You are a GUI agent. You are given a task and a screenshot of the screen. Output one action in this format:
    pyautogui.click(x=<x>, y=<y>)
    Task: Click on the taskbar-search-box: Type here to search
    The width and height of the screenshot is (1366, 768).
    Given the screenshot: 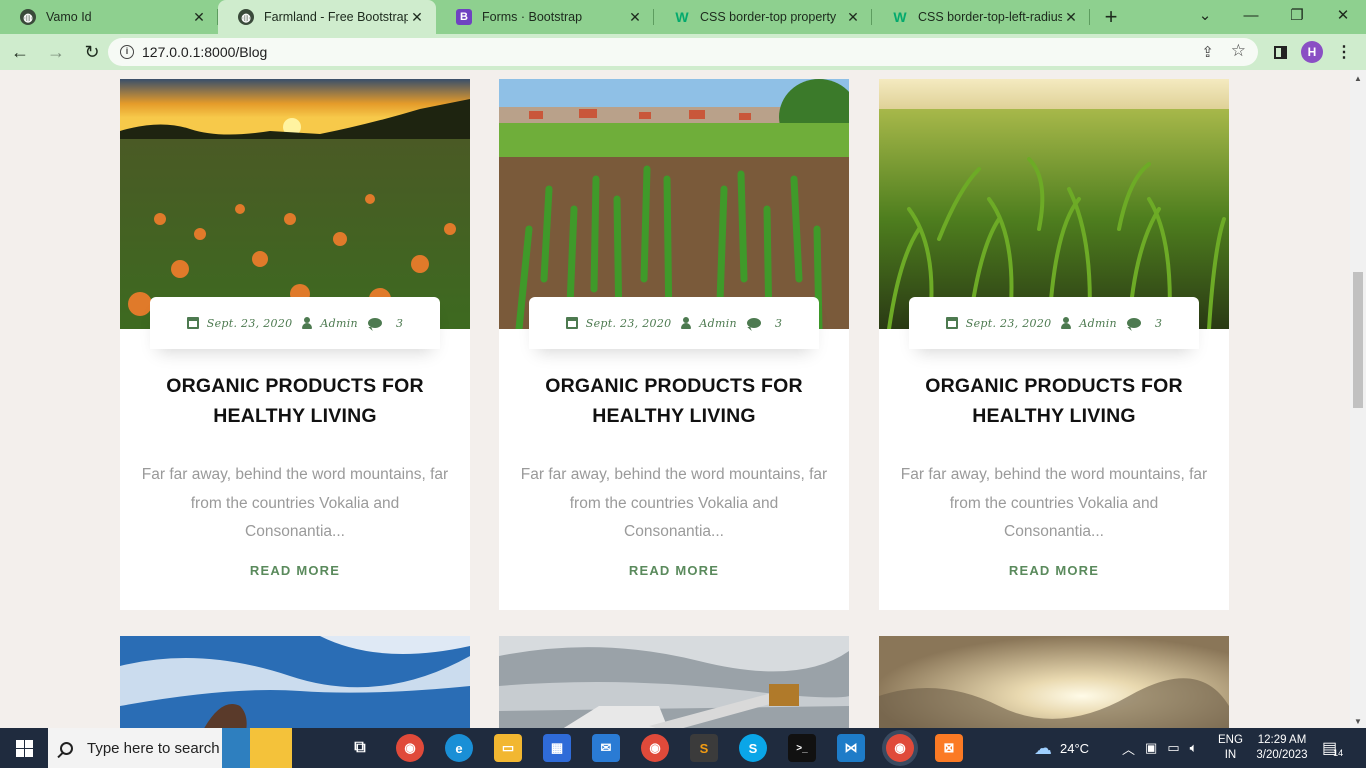 What is the action you would take?
    pyautogui.click(x=170, y=748)
    